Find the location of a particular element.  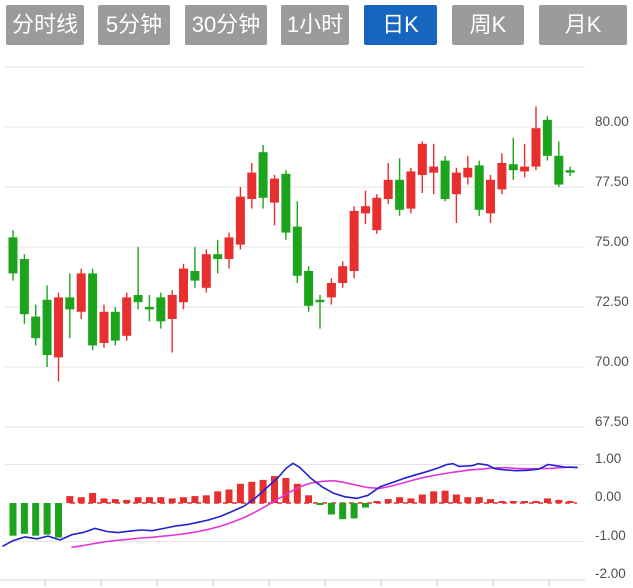

price-axis-label: 70.00 is located at coordinates (612, 361).